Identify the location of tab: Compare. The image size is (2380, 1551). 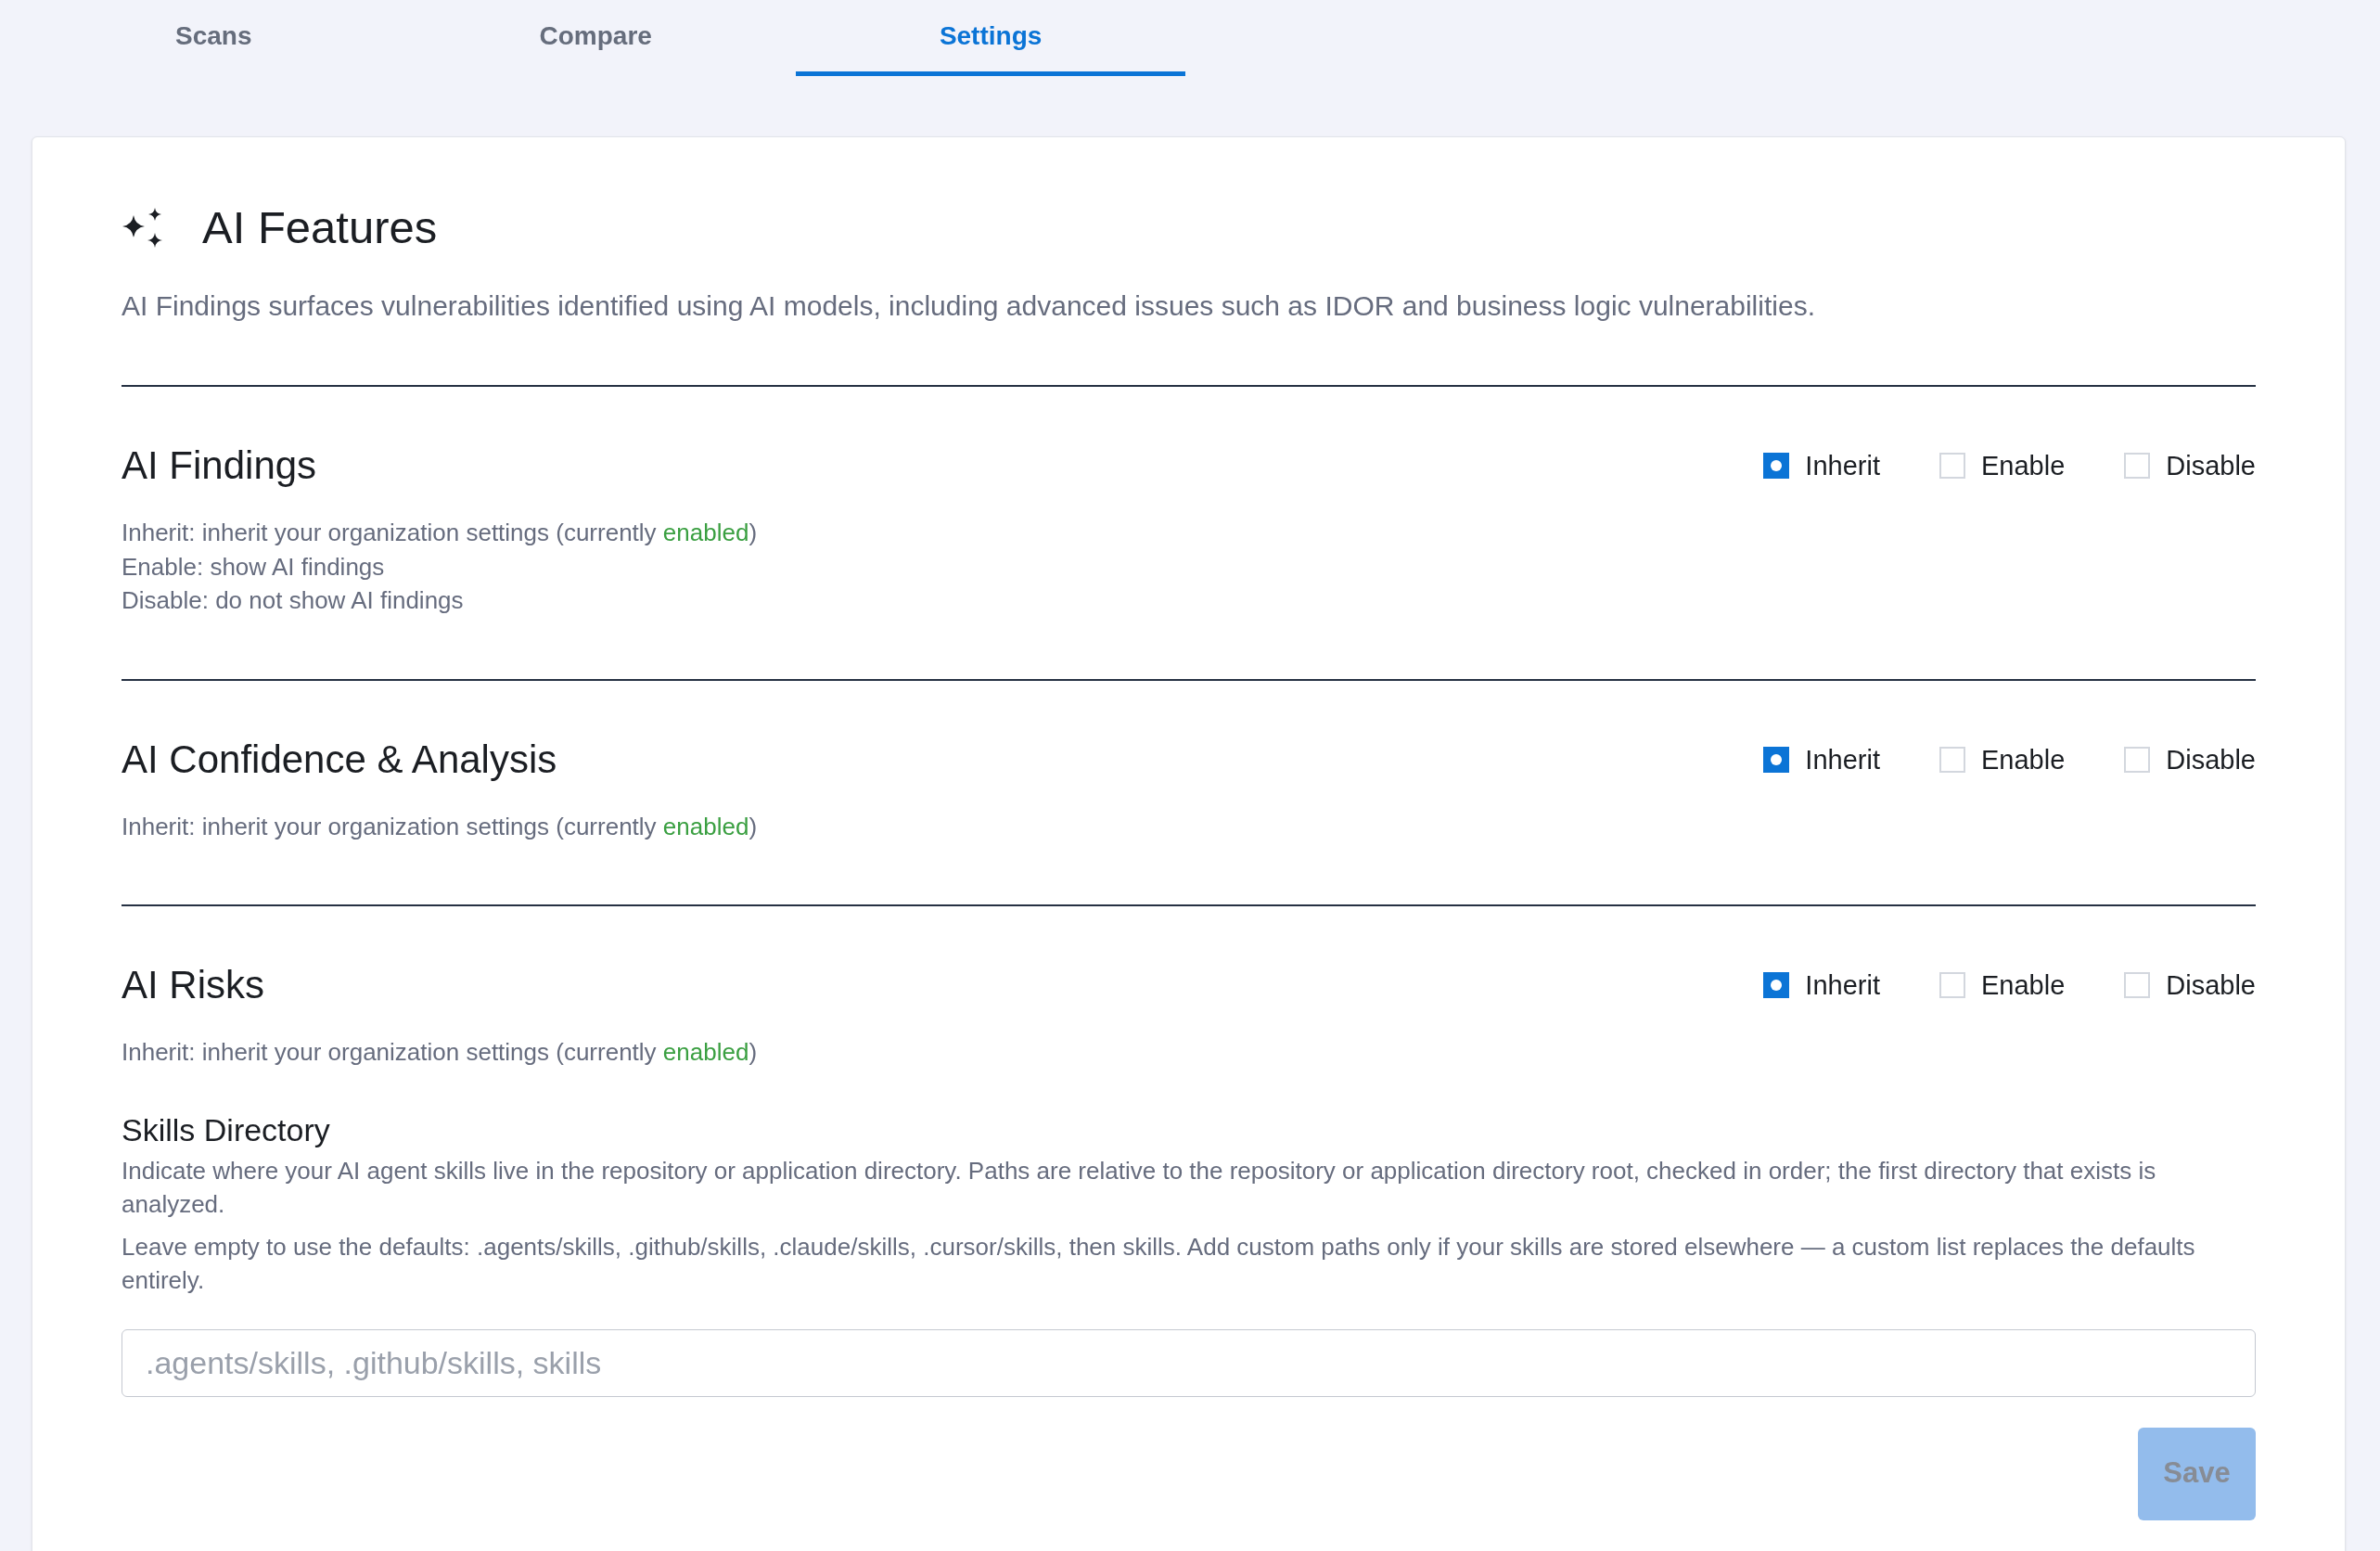
(595, 38).